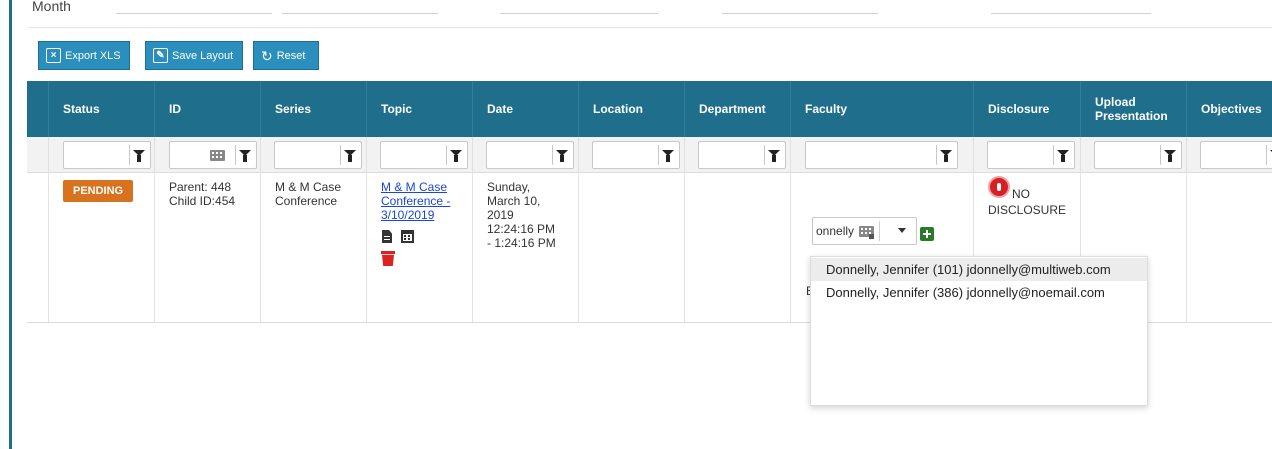 The image size is (1272, 449). I want to click on filter-cell-faculty, so click(882, 155).